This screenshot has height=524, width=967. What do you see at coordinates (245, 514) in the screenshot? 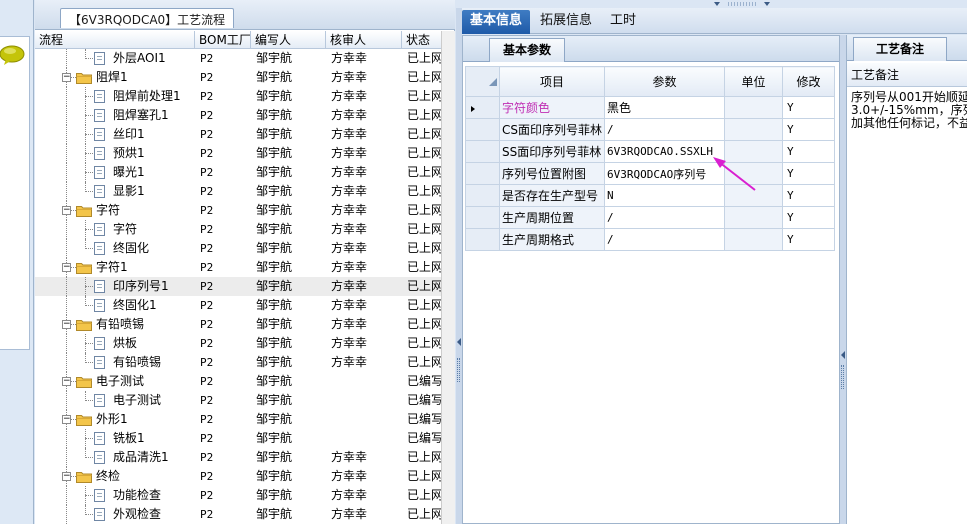
I see `tree-row: 外观检查 P2 邹宇航 方幸幸 已上网` at bounding box center [245, 514].